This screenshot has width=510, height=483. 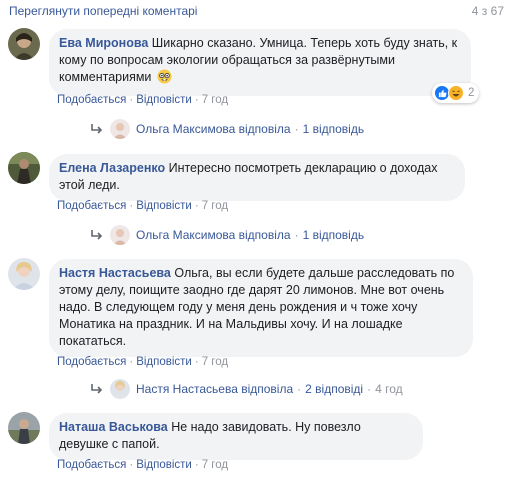 I want to click on haha-reaction-icon, so click(x=456, y=93).